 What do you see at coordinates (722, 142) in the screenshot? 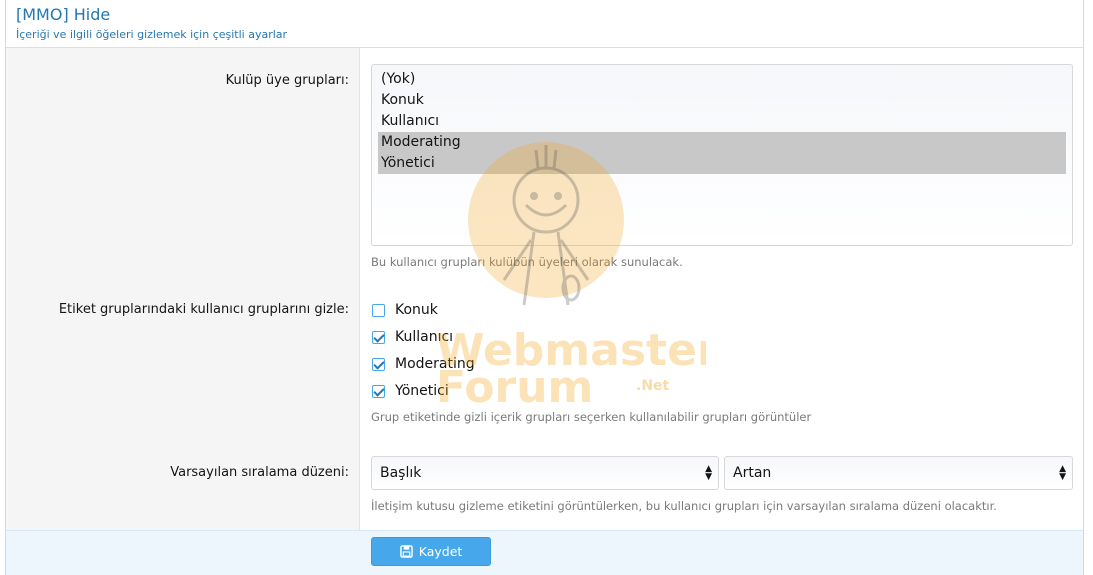
I see `list-option-moderating: Moderating` at bounding box center [722, 142].